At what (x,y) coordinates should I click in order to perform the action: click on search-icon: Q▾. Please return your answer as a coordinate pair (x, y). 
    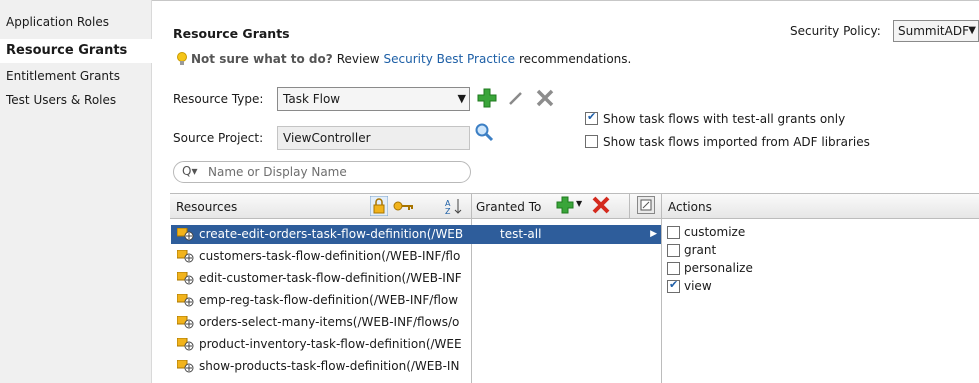
    Looking at the image, I should click on (190, 171).